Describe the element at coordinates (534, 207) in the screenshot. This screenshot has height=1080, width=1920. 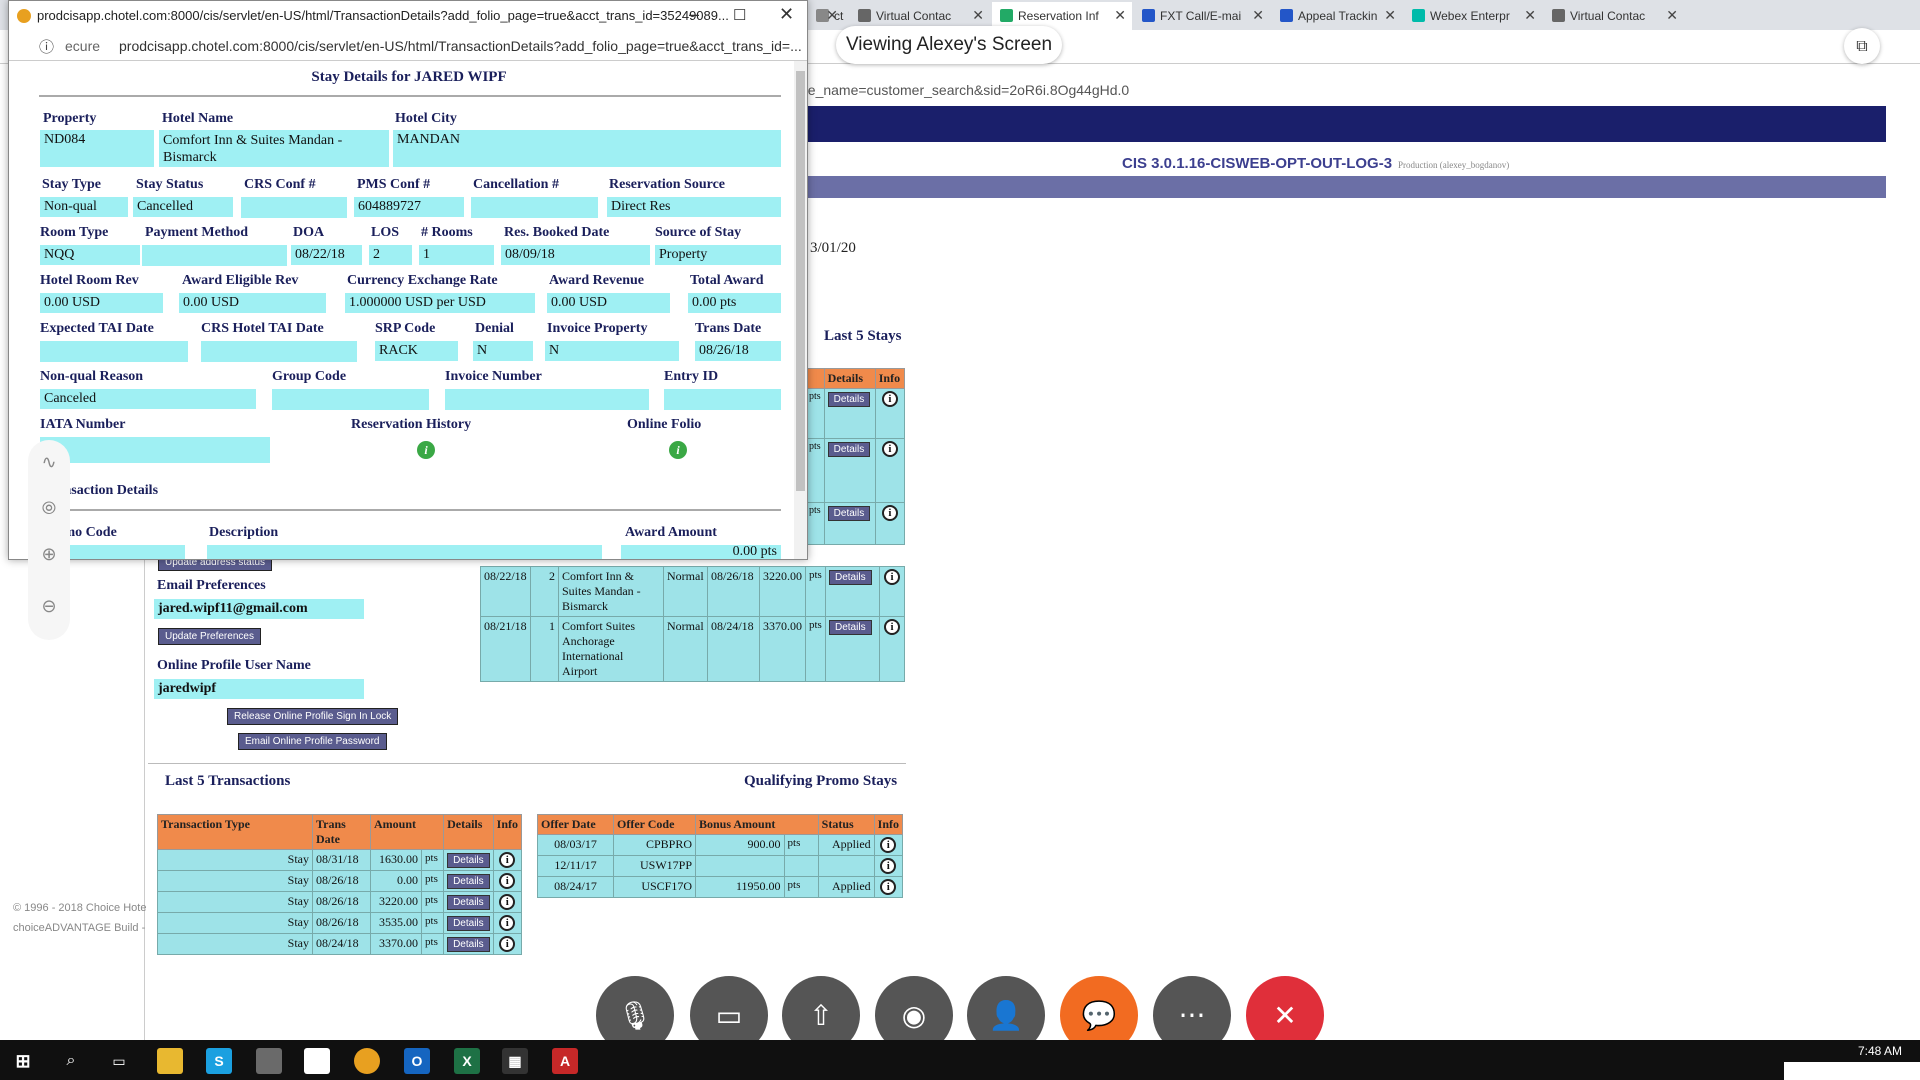
I see `cancellation-field` at that location.